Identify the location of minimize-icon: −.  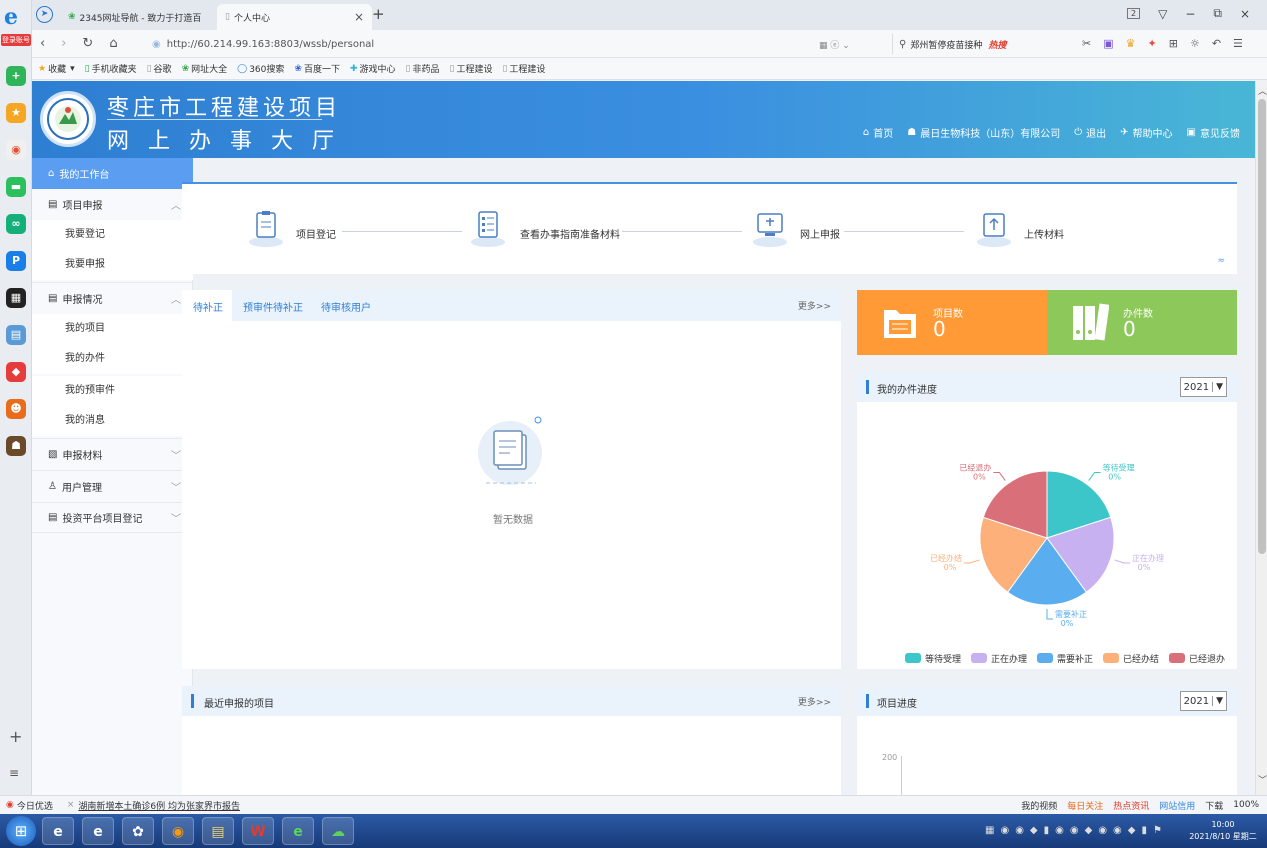
(1190, 14).